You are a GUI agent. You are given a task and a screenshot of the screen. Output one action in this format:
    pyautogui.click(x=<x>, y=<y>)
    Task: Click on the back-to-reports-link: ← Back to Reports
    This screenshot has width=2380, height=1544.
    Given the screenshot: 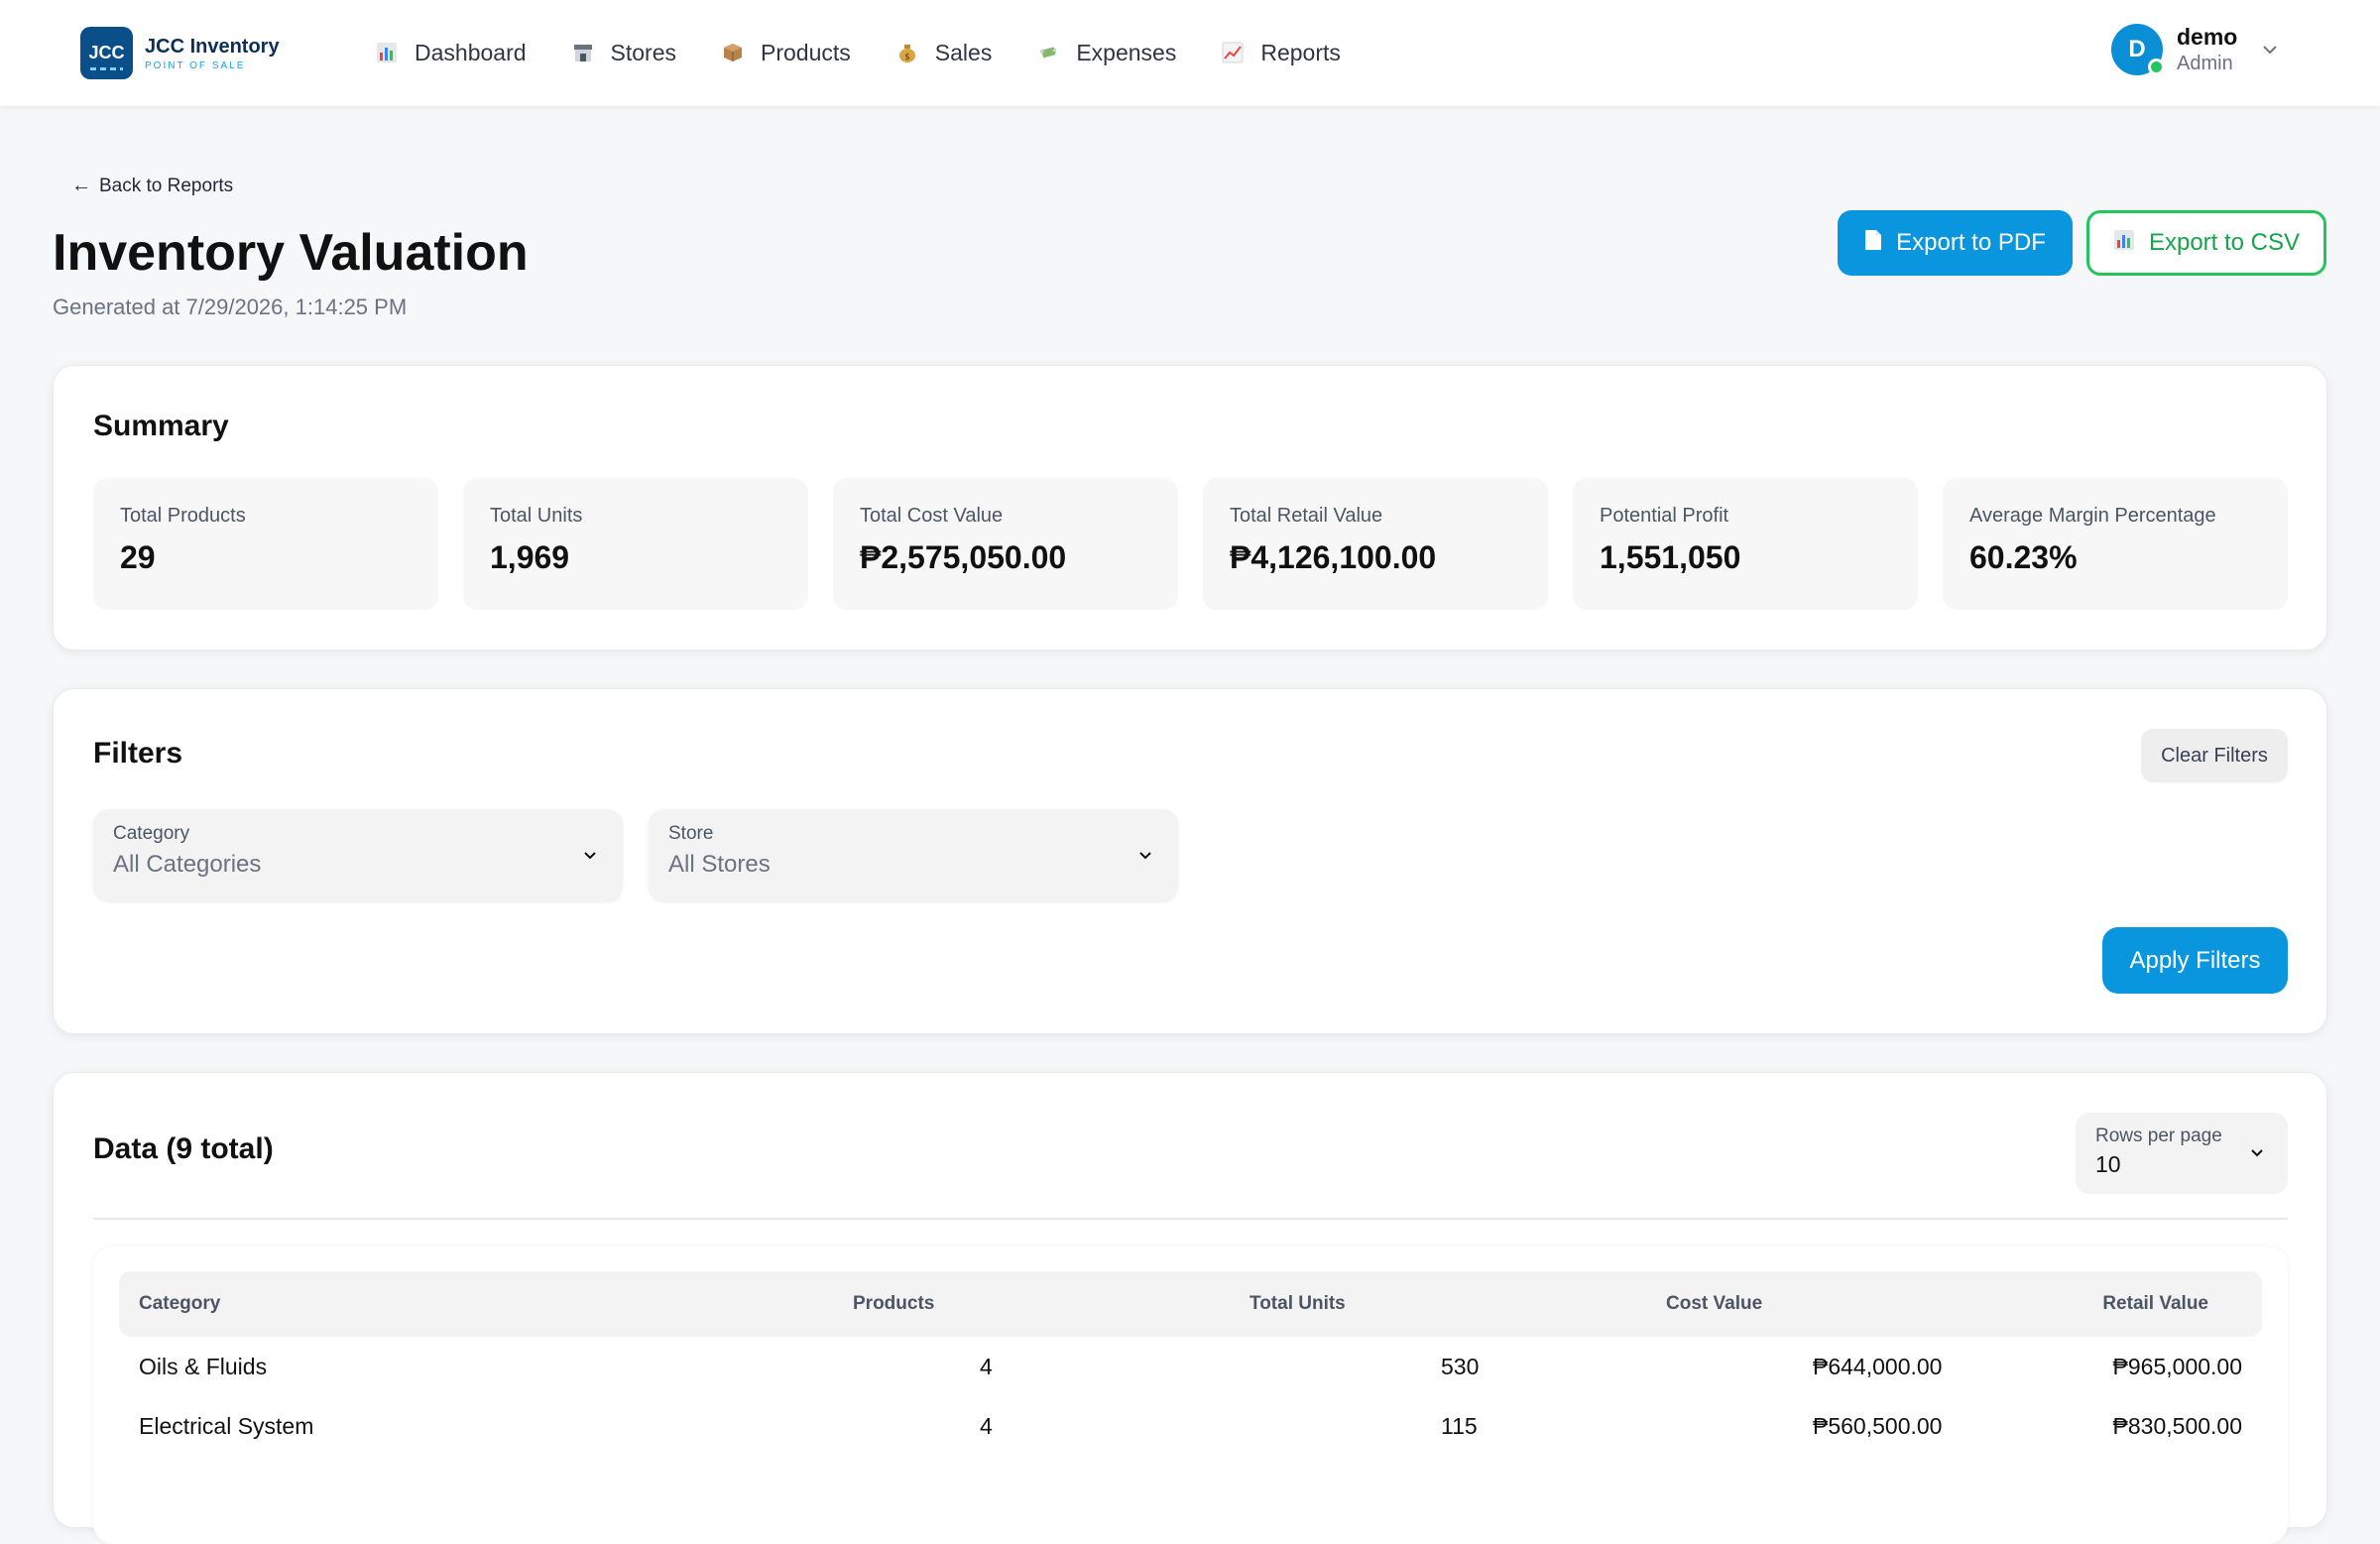 What is the action you would take?
    pyautogui.click(x=152, y=186)
    